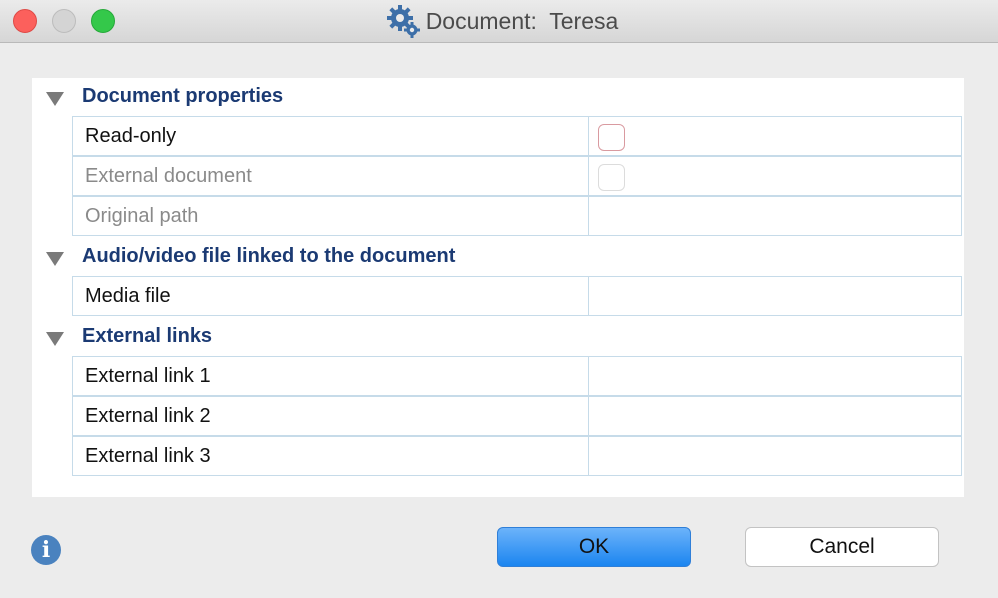 This screenshot has width=998, height=598. I want to click on property-row-read-only: Read-only, so click(517, 136).